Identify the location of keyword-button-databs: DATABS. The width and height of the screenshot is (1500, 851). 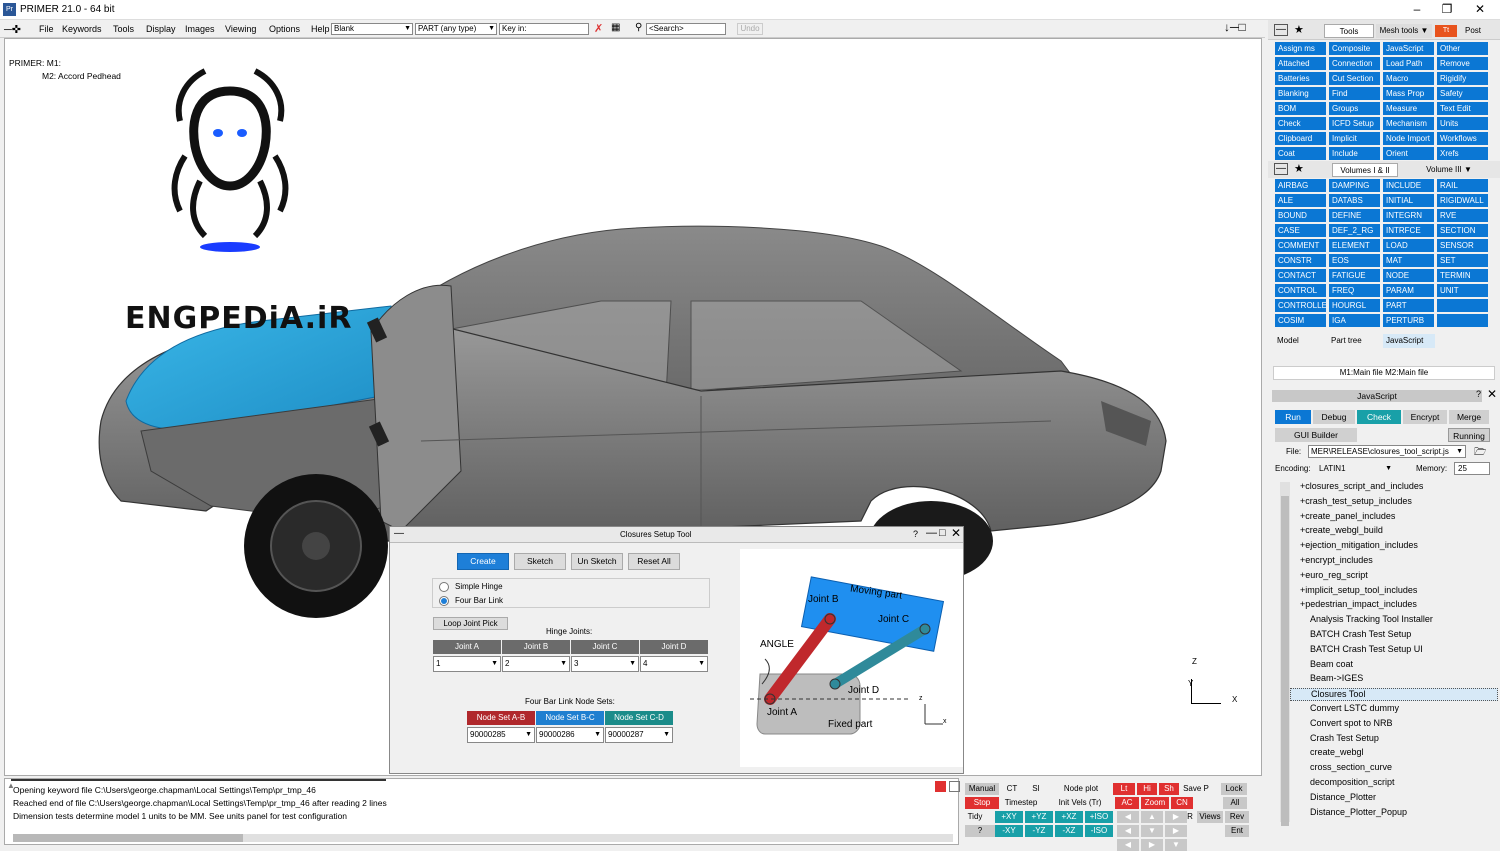
(1354, 200).